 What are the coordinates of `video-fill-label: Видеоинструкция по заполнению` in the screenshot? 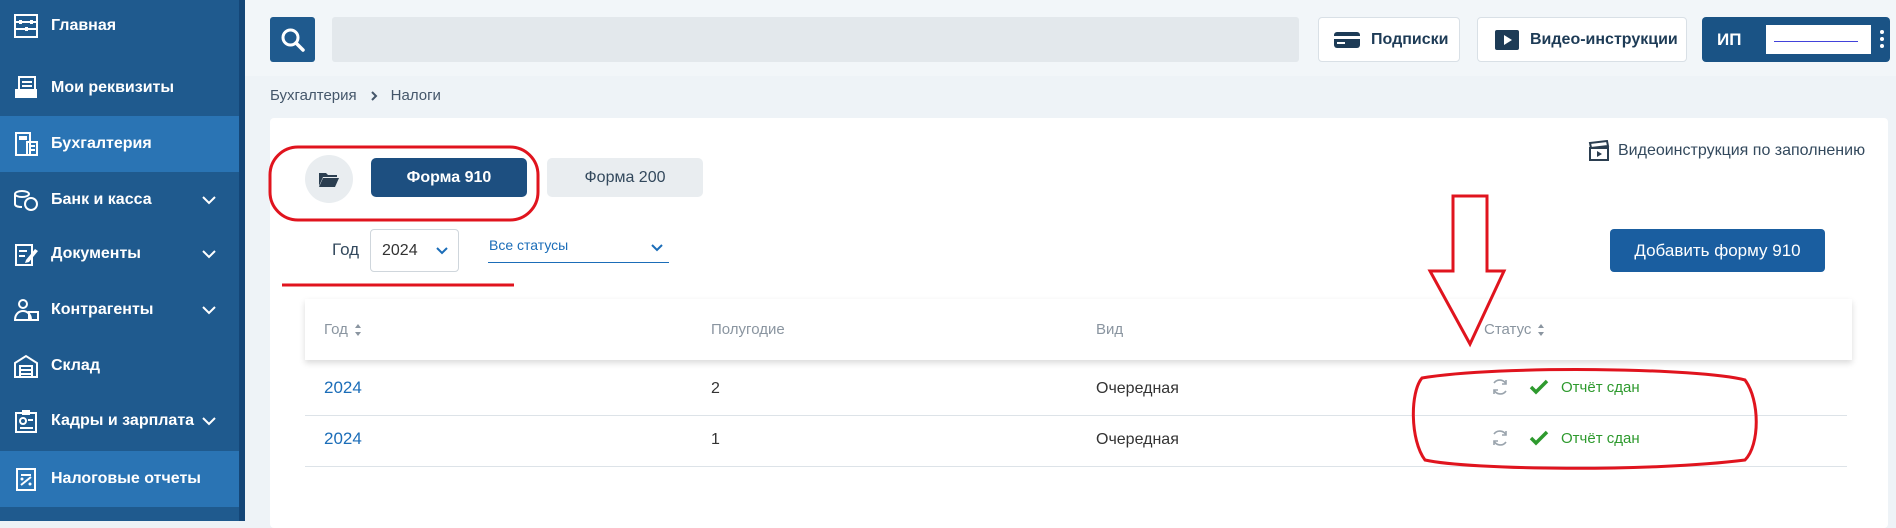 It's located at (1742, 150).